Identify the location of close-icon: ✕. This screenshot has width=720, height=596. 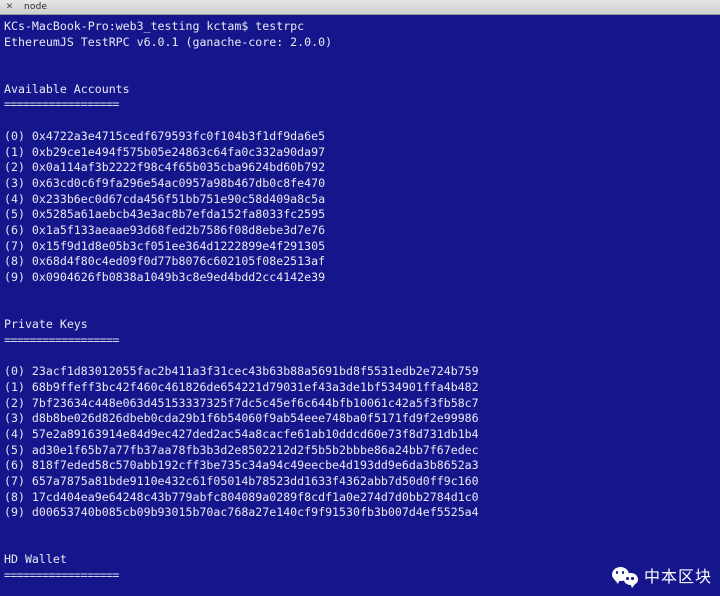
(9, 7).